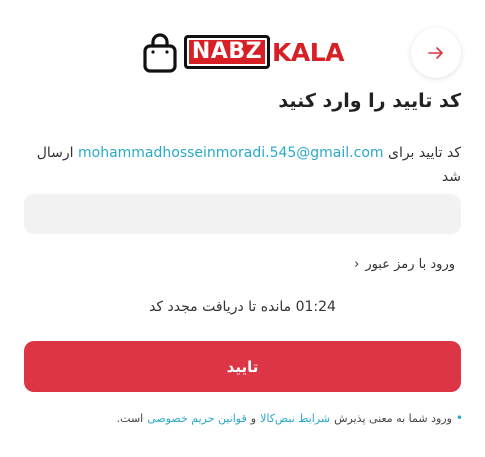 The image size is (485, 457). Describe the element at coordinates (242, 366) in the screenshot. I see `confirm-button: تایید` at that location.